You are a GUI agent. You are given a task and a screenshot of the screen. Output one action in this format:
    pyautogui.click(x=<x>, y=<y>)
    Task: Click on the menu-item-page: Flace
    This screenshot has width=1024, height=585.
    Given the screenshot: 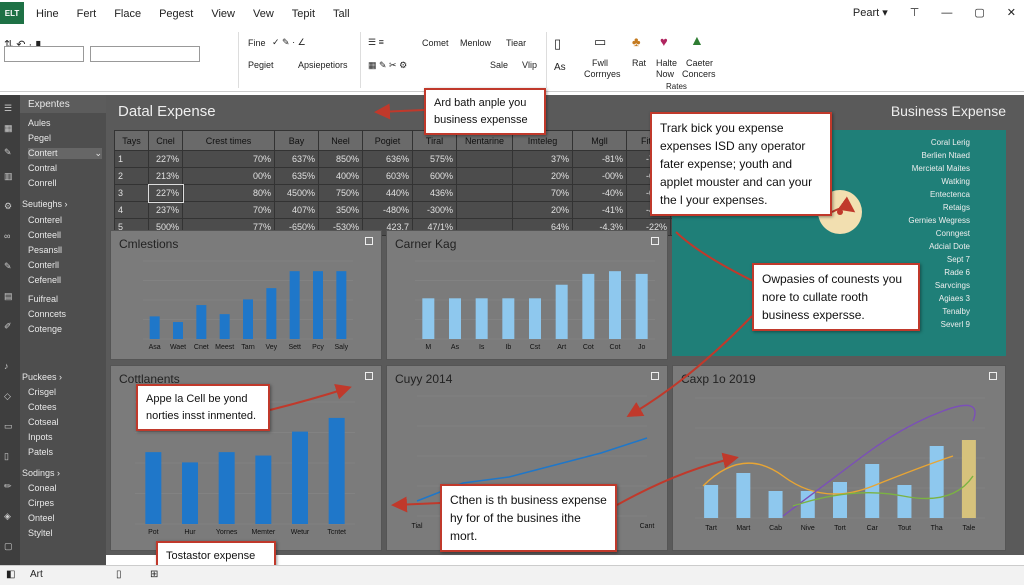 What is the action you would take?
    pyautogui.click(x=127, y=14)
    